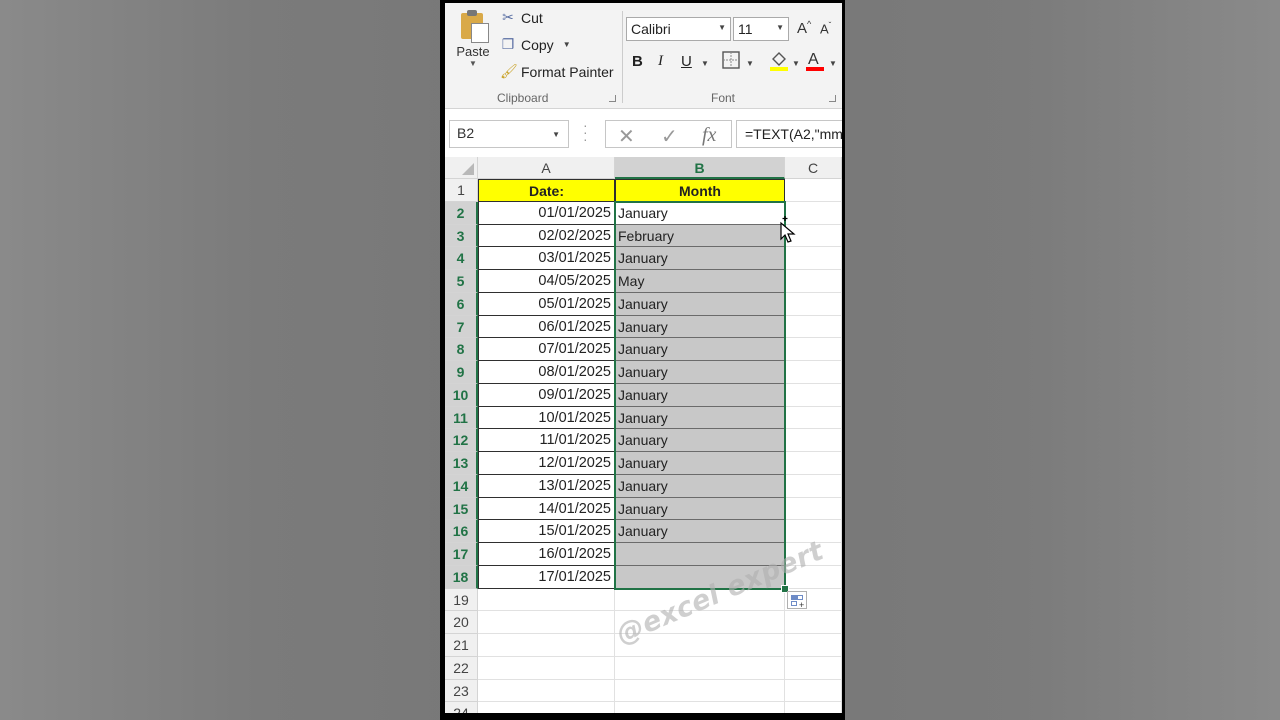 The width and height of the screenshot is (1280, 720). Describe the element at coordinates (546, 236) in the screenshot. I see `date-cell: 02/02/2025` at that location.